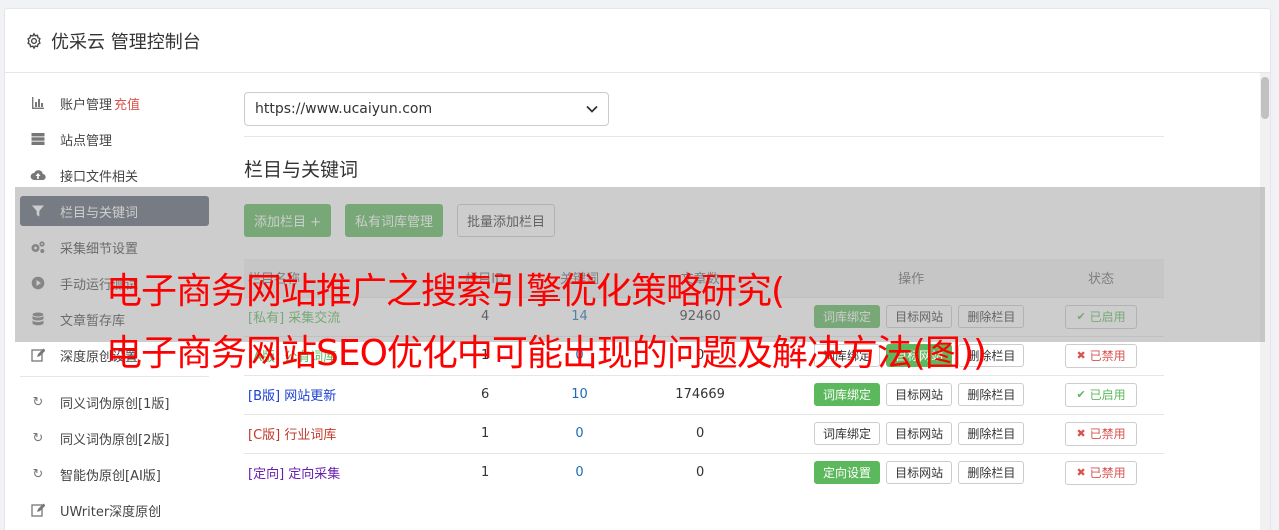  What do you see at coordinates (700, 394) in the screenshot?
I see `article-count: 174669` at bounding box center [700, 394].